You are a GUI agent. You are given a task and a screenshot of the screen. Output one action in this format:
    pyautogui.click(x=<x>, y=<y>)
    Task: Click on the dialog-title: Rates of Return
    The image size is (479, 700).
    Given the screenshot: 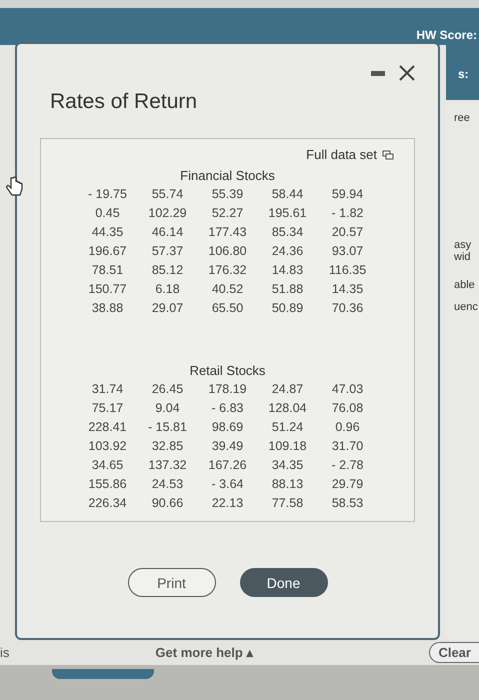 What is the action you would take?
    pyautogui.click(x=124, y=102)
    